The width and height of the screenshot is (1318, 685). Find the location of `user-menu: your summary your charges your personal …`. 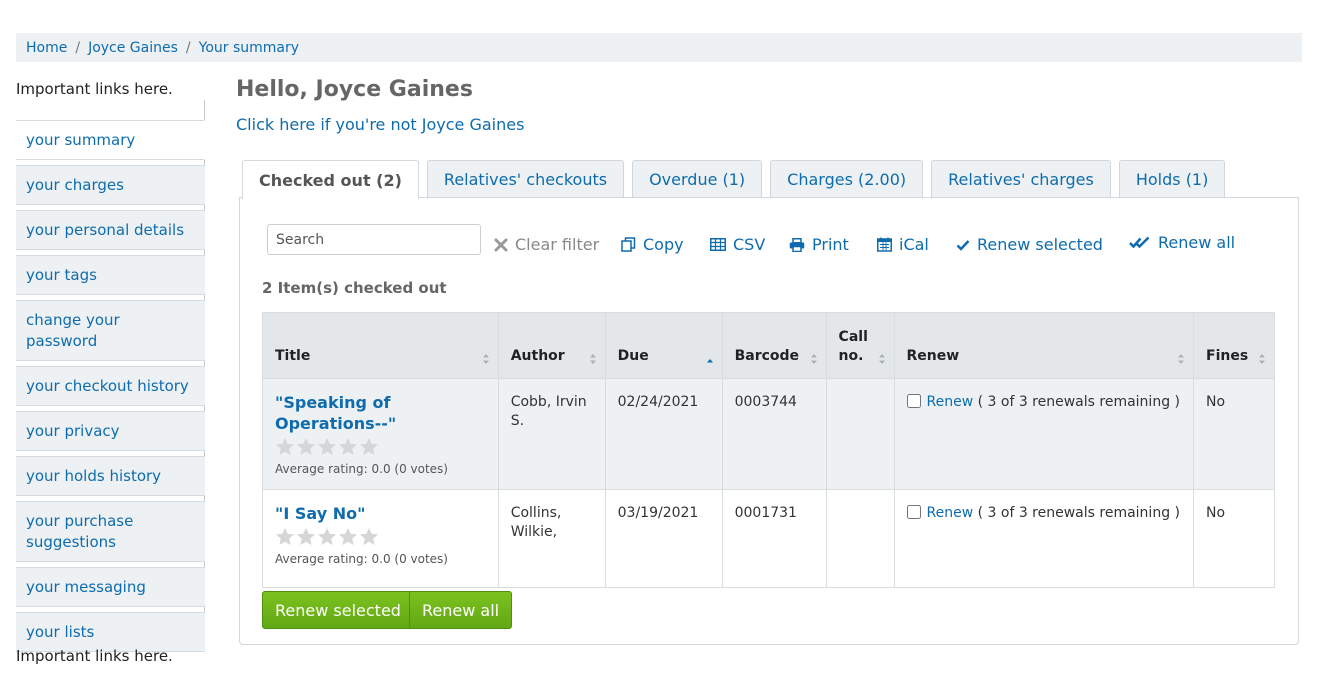

user-menu: your summary your charges your personal … is located at coordinates (110, 376).